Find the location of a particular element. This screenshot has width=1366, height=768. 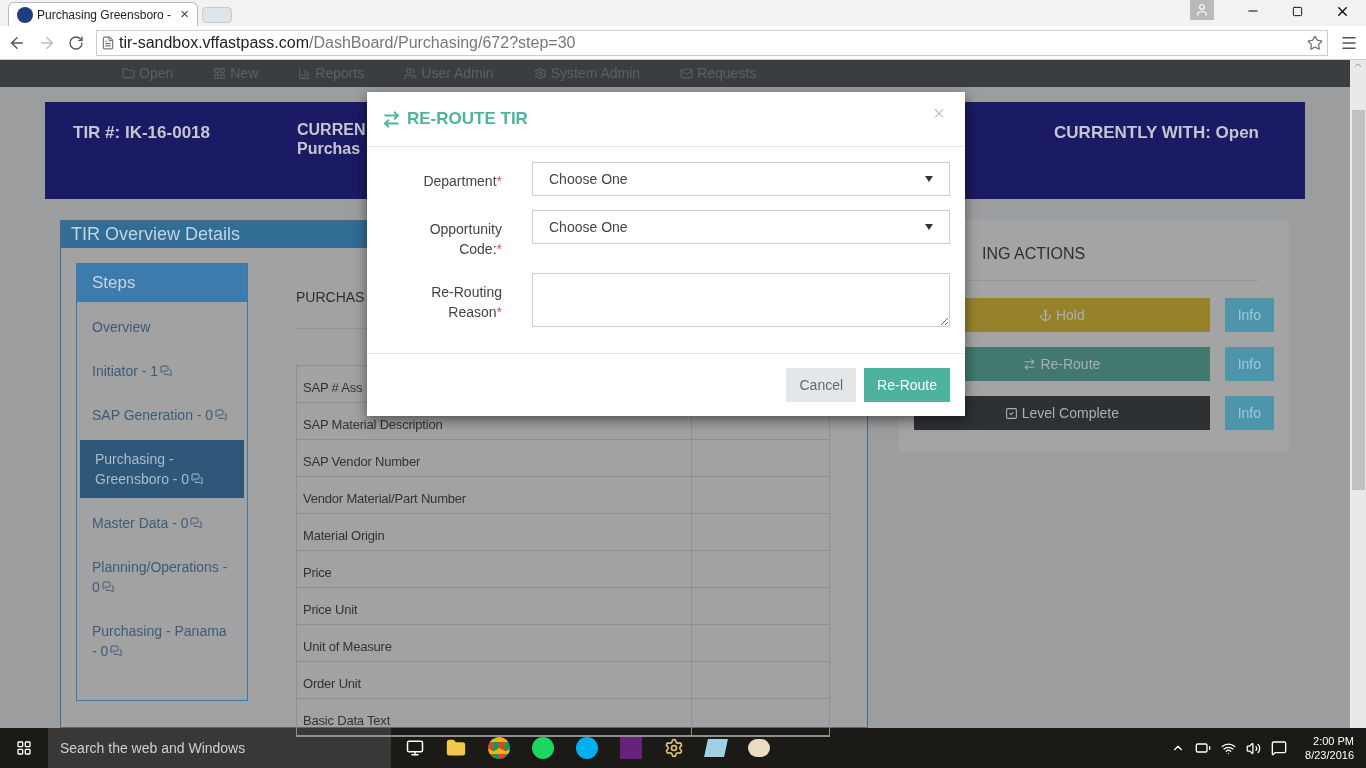

notification-icon is located at coordinates (1279, 748).